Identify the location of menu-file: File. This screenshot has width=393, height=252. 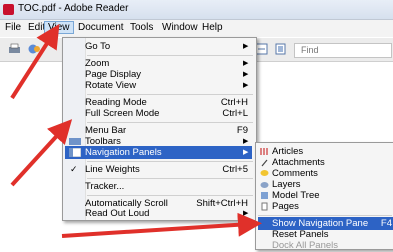
(13, 27).